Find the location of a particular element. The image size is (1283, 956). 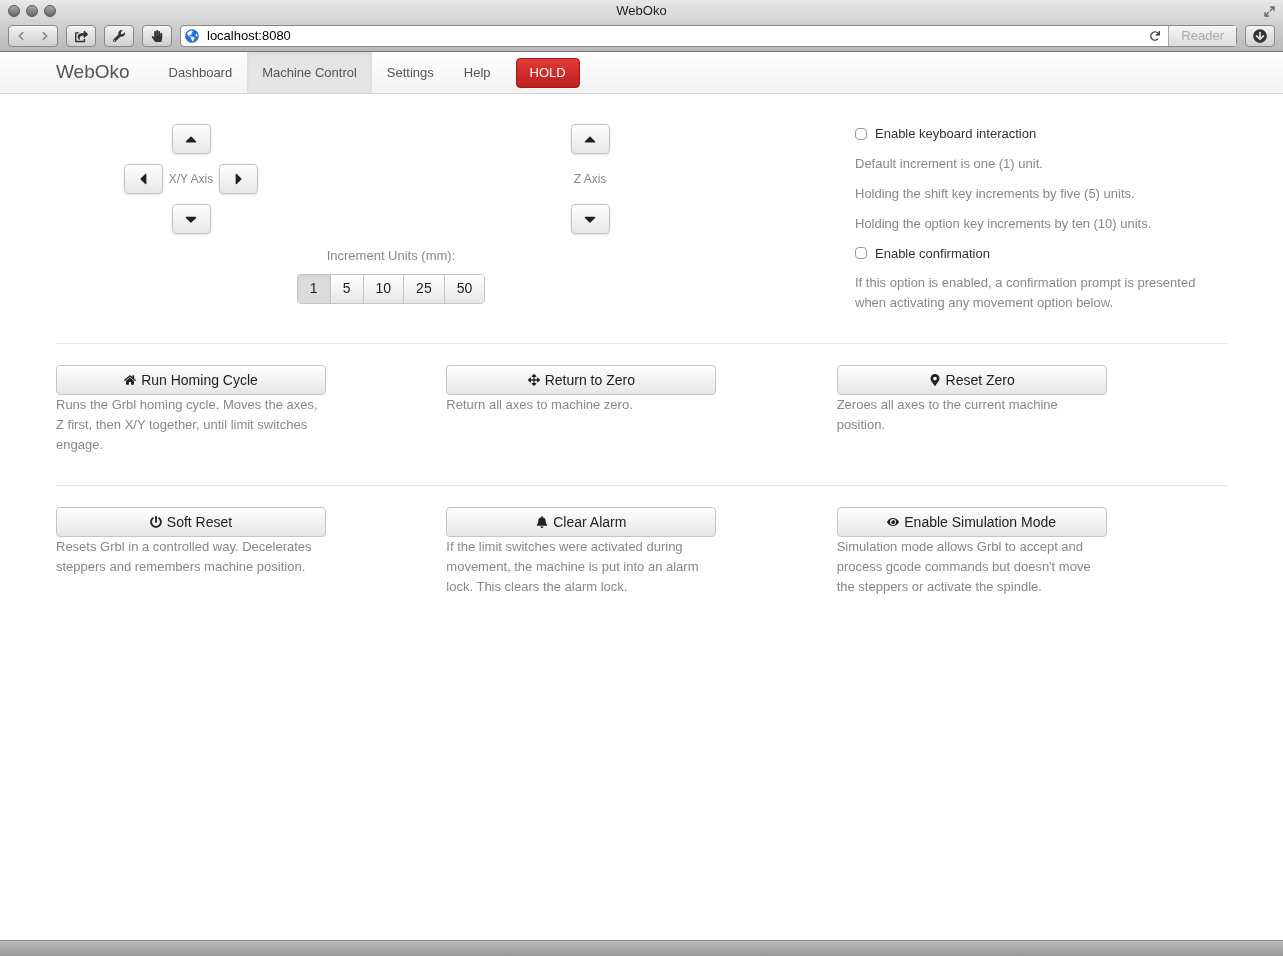

axis-label: X/Y Axis is located at coordinates (191, 179).